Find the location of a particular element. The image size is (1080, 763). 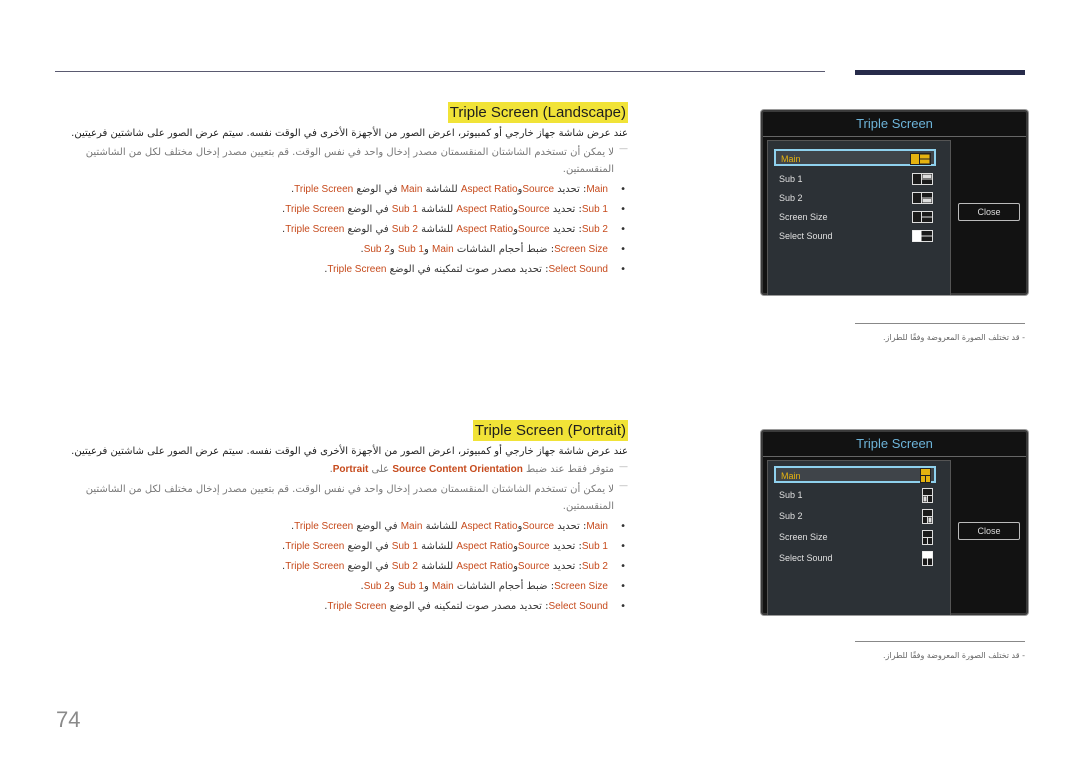

layout-portrait-sub1-icon is located at coordinates (927, 495).